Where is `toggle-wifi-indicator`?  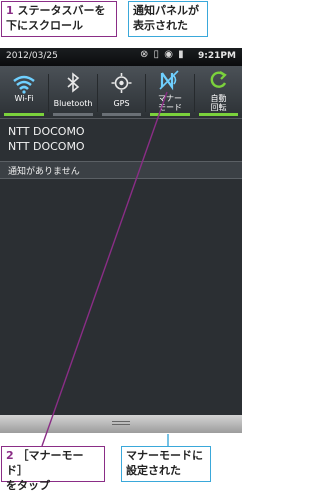 toggle-wifi-indicator is located at coordinates (24, 114).